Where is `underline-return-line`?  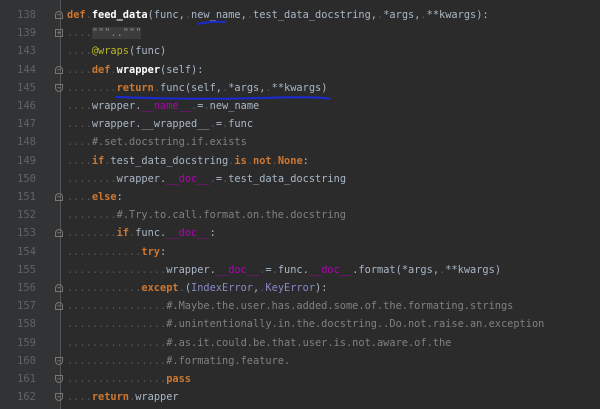 underline-return-line is located at coordinates (223, 98).